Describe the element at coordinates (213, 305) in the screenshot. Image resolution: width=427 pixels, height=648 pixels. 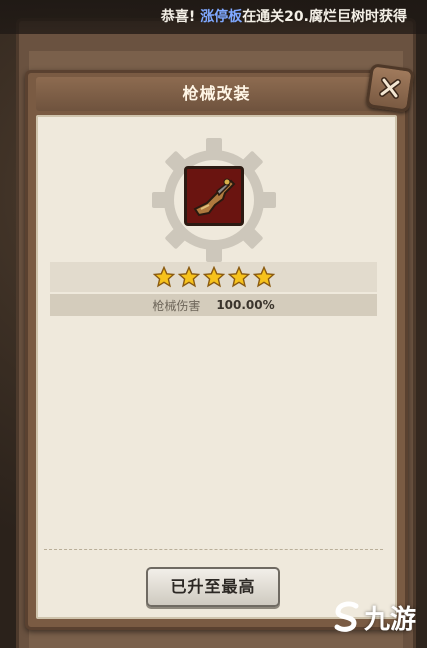
I see `weapon-damage-stat: 枪械伤害 100.00%` at that location.